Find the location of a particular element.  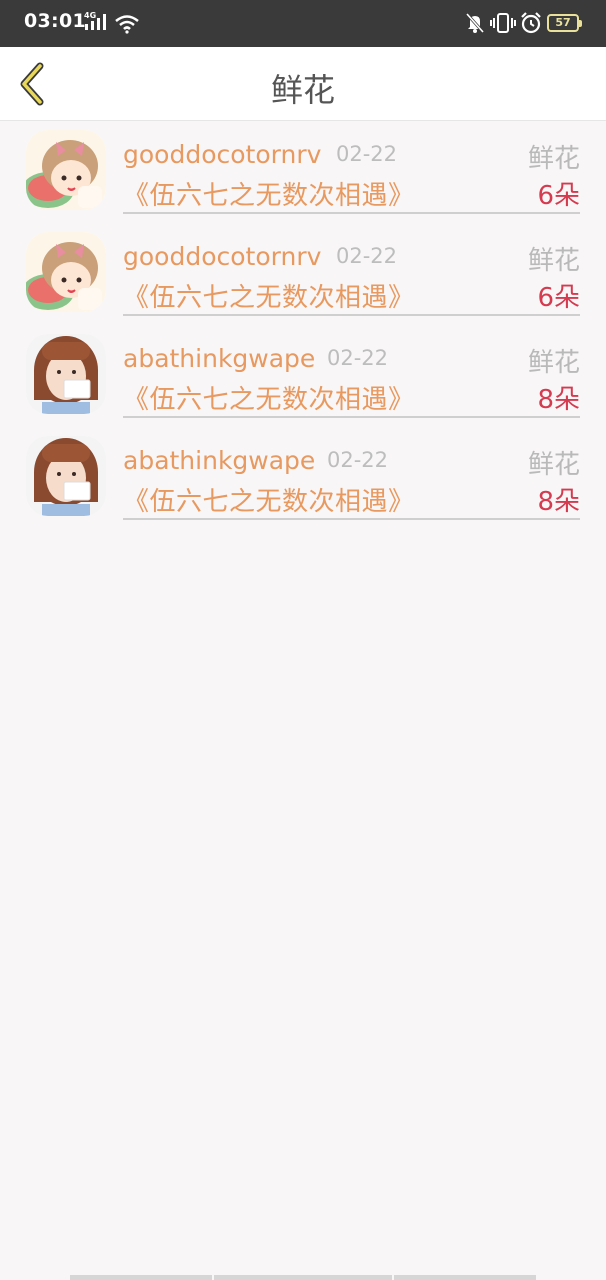

page-title: 鲜花 is located at coordinates (302, 90).